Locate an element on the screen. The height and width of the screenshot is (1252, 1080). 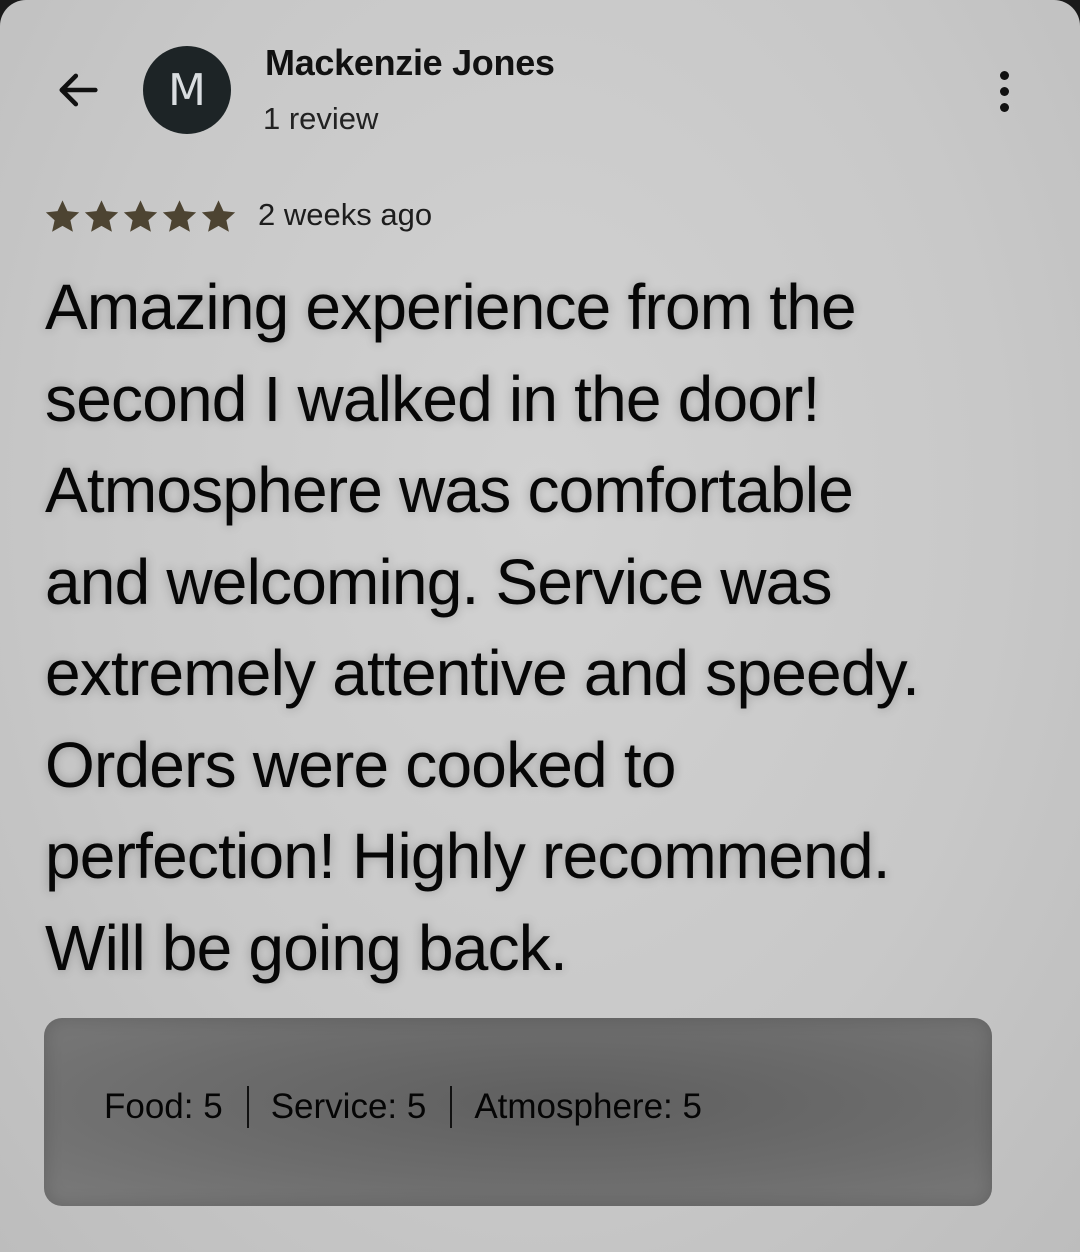
star-rating is located at coordinates (140, 217).